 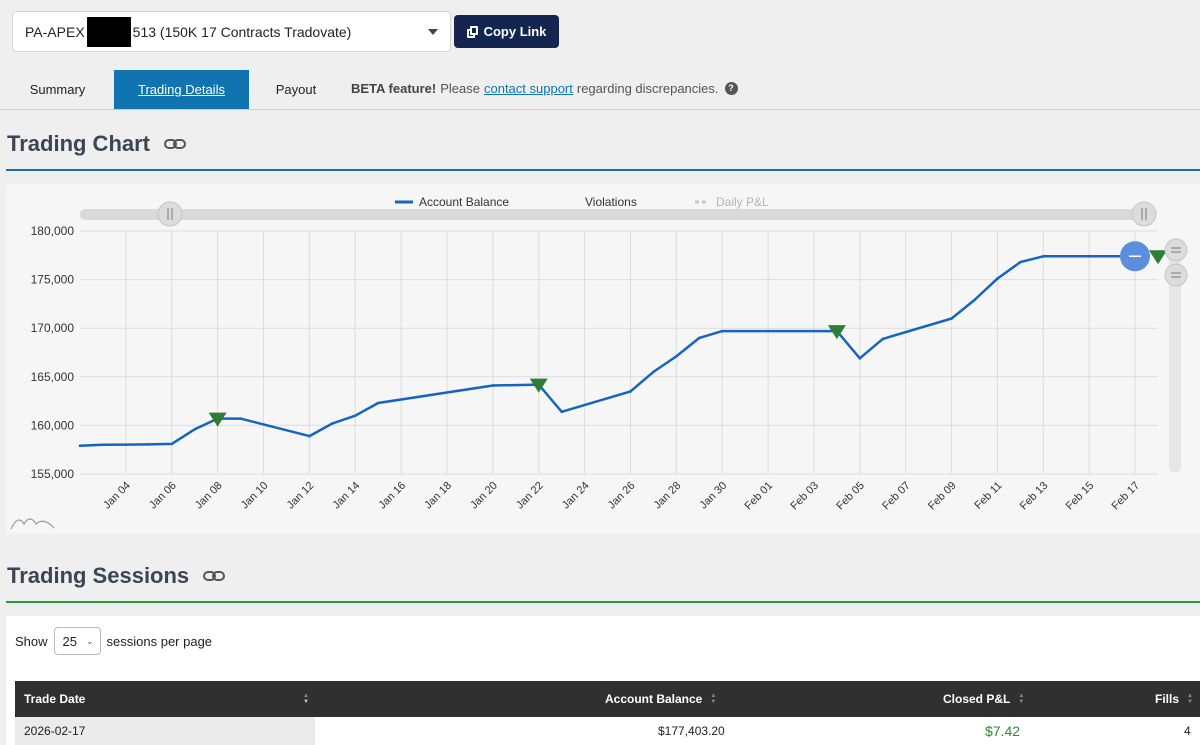 I want to click on x-tick-label: Jan 04, so click(x=117, y=496).